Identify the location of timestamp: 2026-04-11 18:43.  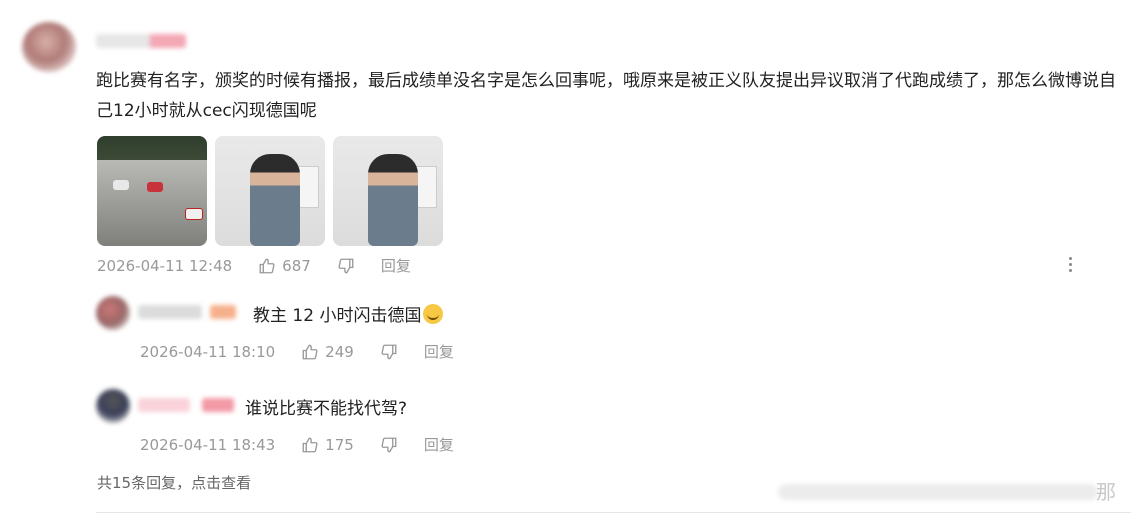
(208, 444).